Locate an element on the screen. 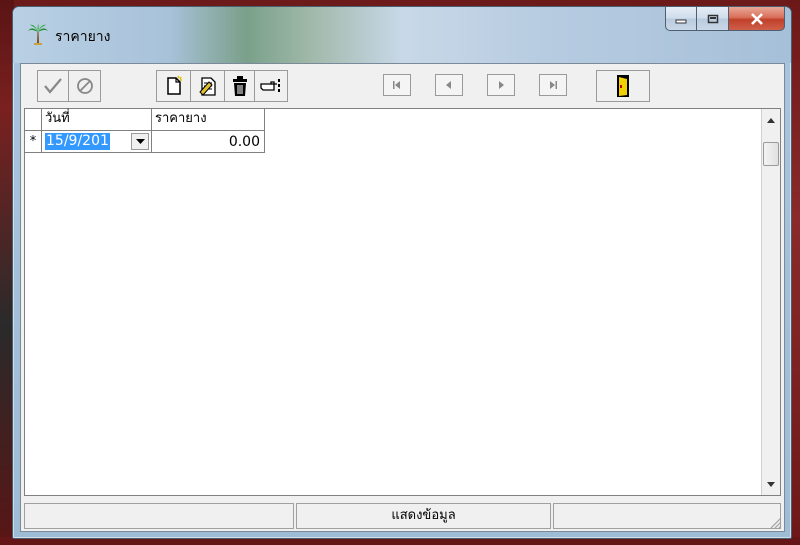 The image size is (800, 545). delete-record-button is located at coordinates (240, 86).